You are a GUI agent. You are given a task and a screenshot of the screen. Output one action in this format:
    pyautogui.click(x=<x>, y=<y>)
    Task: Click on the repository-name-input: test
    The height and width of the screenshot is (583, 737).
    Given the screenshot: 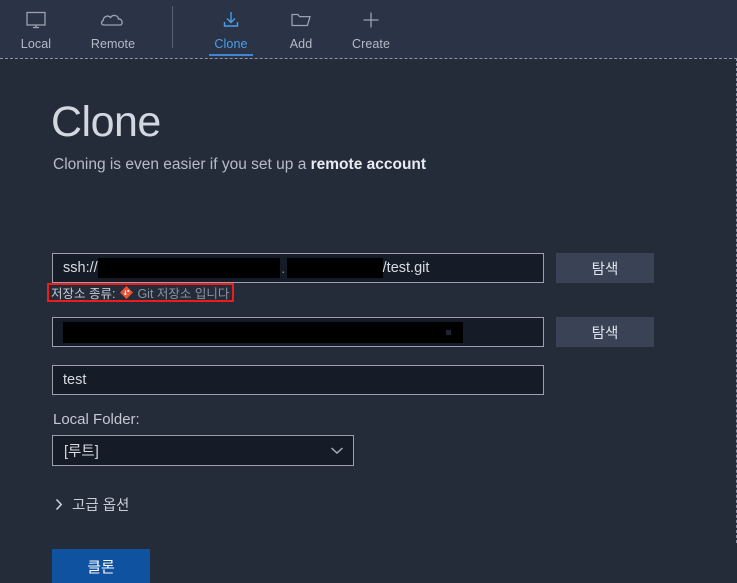 What is the action you would take?
    pyautogui.click(x=298, y=380)
    